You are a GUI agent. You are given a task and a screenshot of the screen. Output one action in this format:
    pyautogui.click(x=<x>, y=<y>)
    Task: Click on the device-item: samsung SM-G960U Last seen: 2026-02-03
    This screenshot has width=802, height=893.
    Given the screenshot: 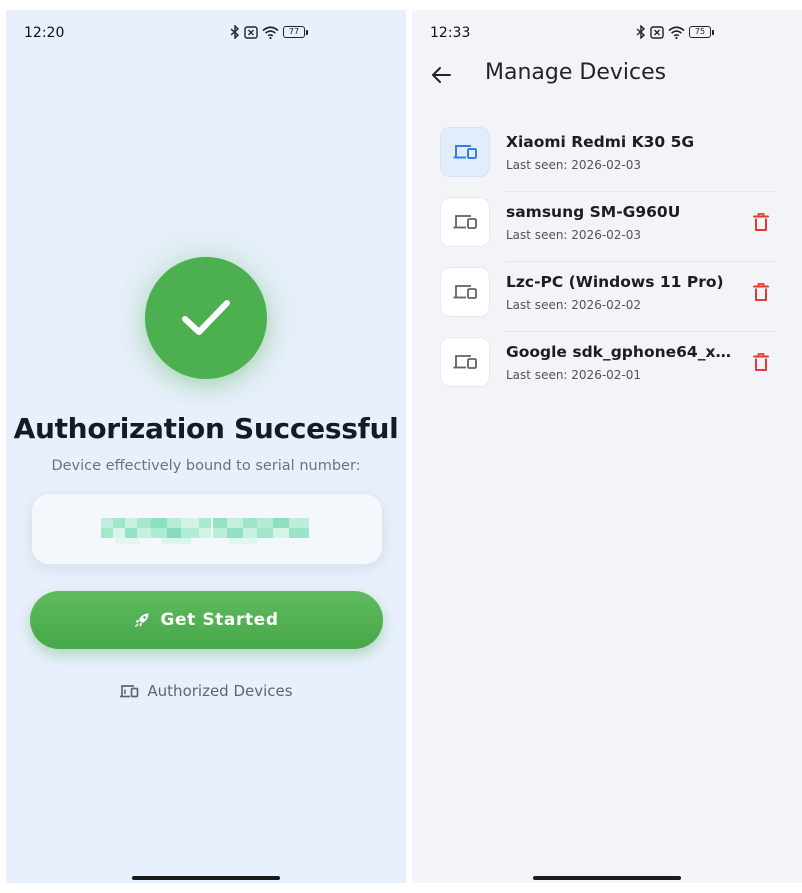 What is the action you would take?
    pyautogui.click(x=608, y=227)
    